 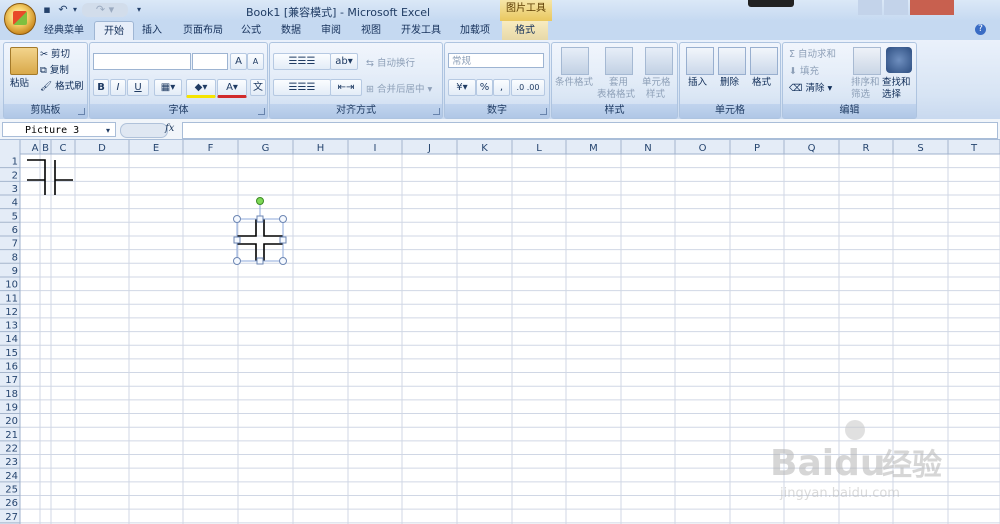 I want to click on delete-cells-label: 删除, so click(x=729, y=81).